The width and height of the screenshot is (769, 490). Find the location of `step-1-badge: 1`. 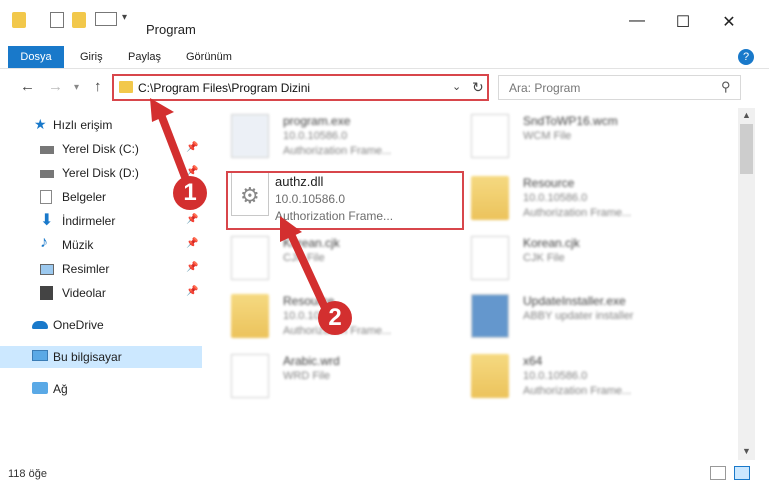

step-1-badge: 1 is located at coordinates (190, 193).